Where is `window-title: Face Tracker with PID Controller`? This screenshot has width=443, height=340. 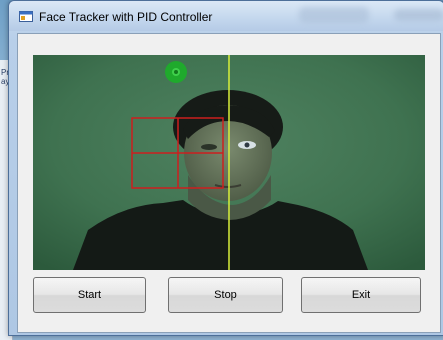 window-title: Face Tracker with PID Controller is located at coordinates (126, 17).